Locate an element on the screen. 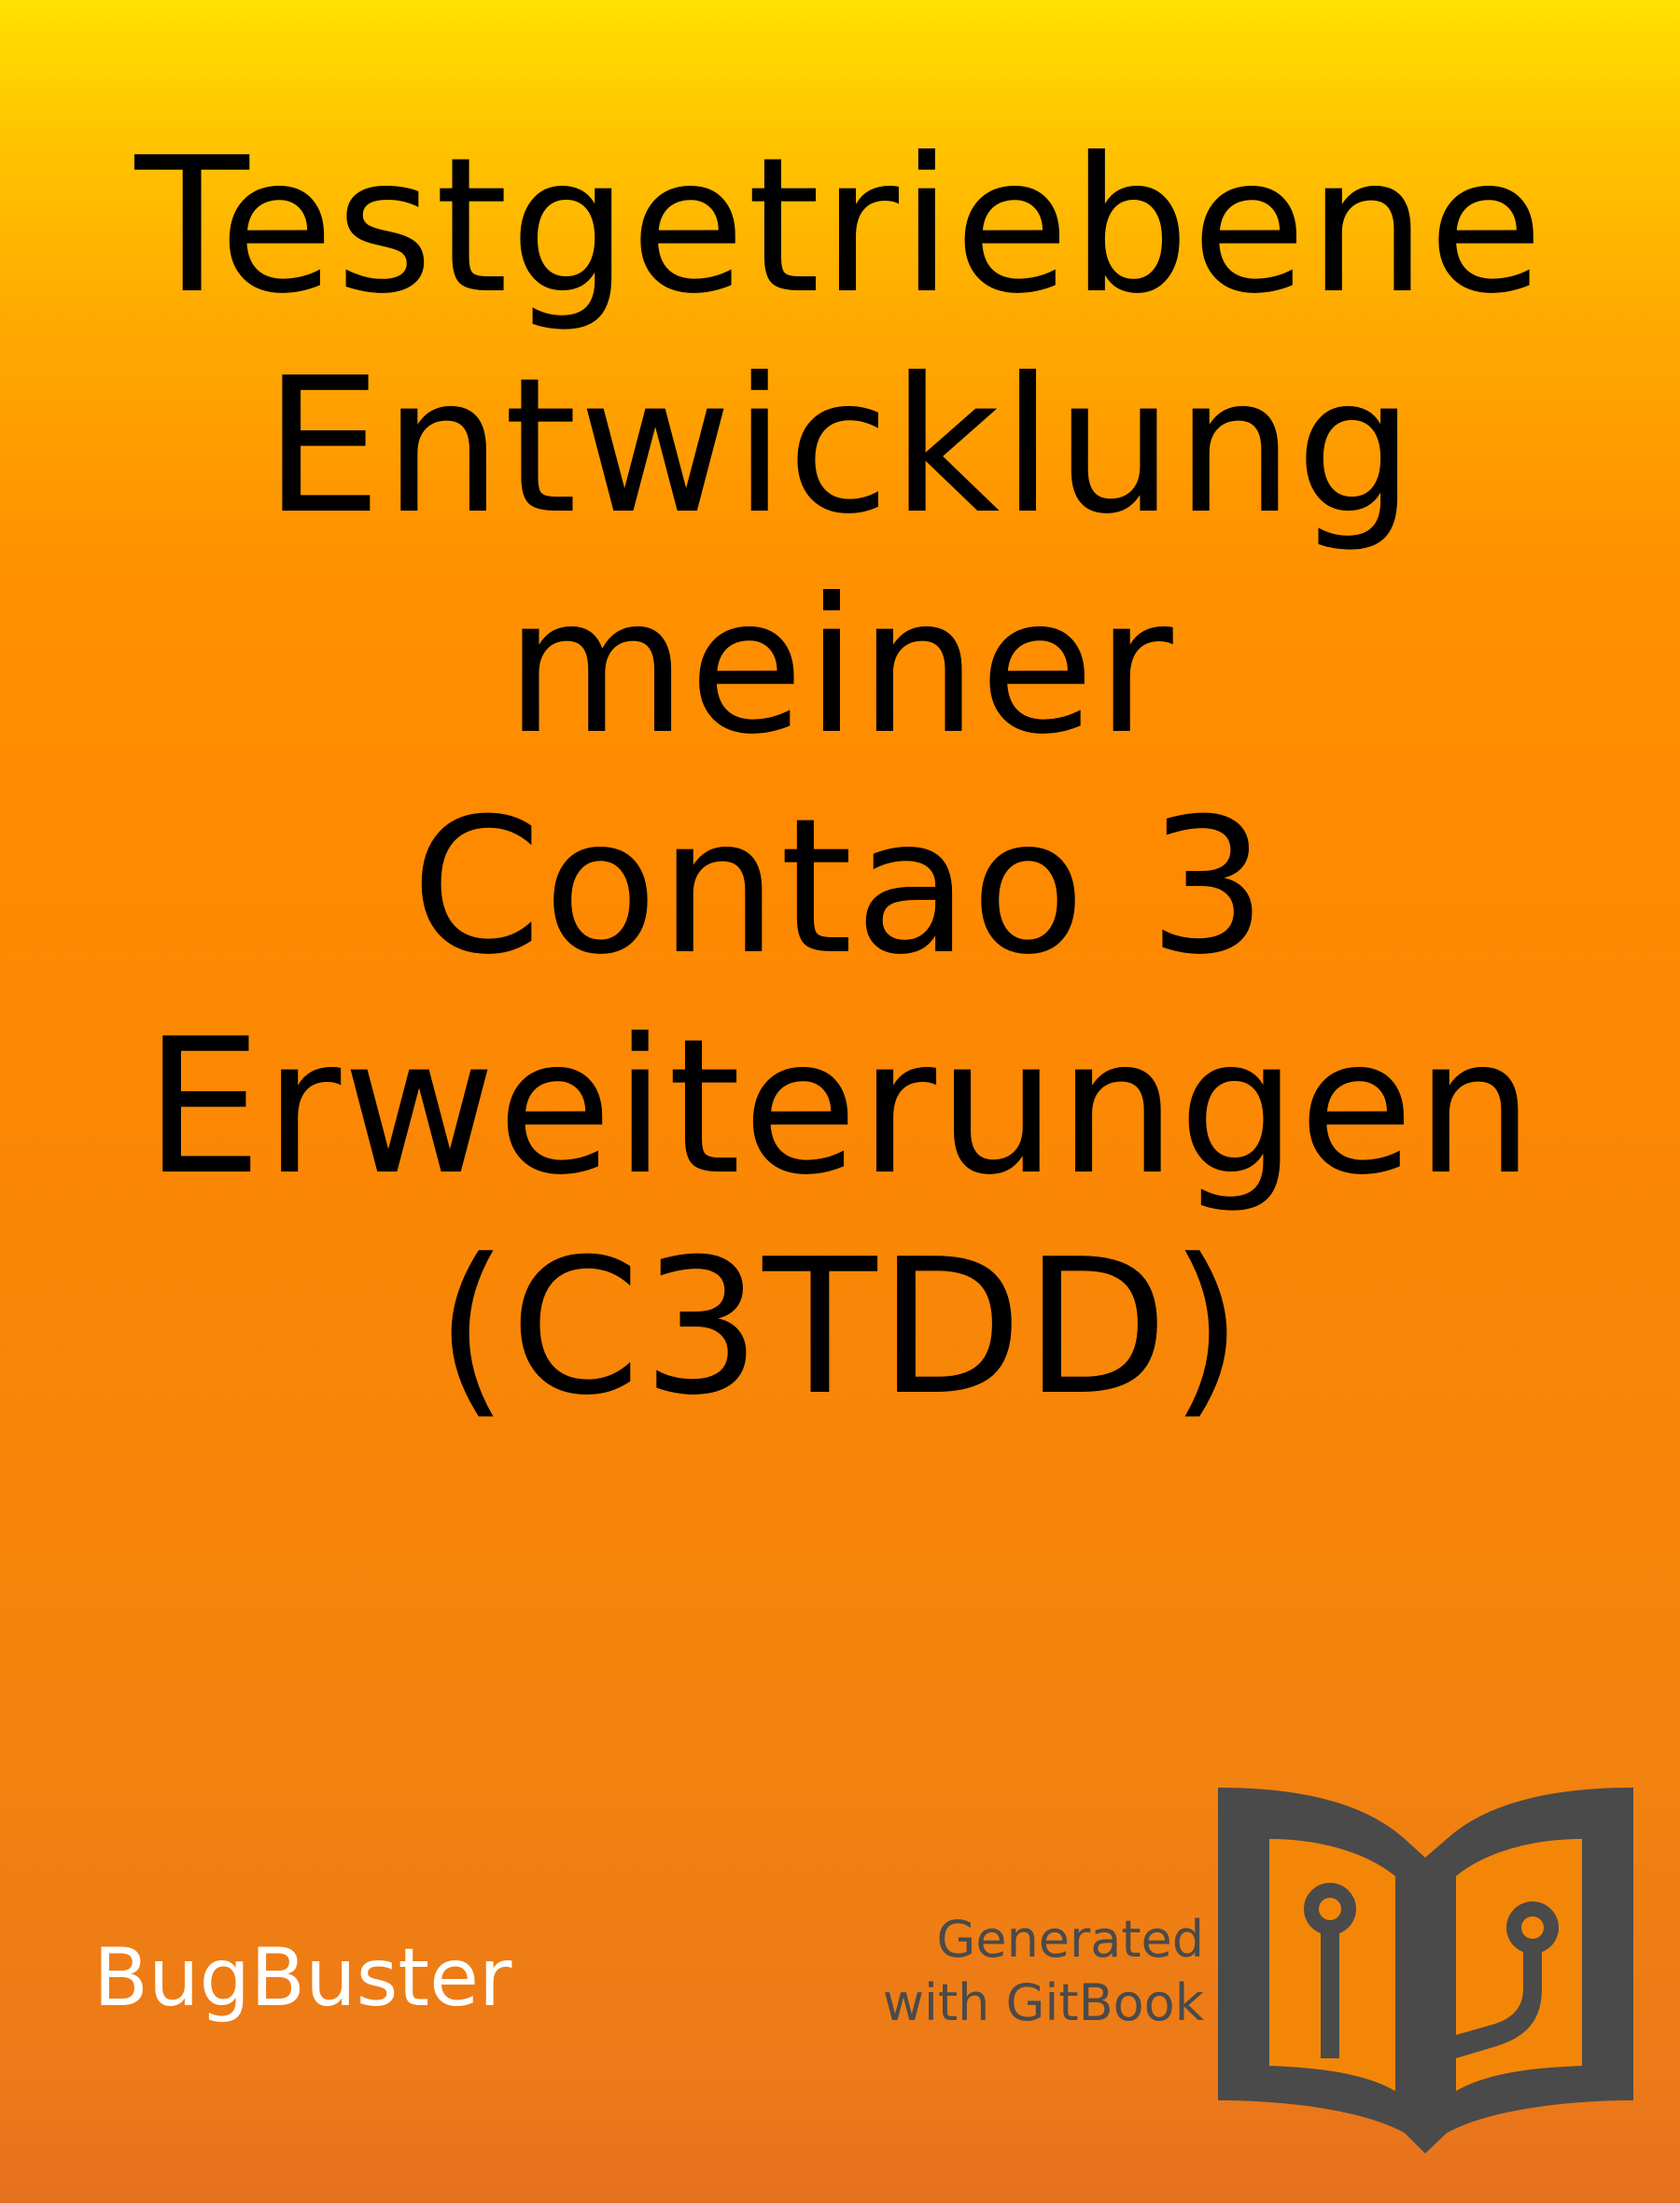 The height and width of the screenshot is (2203, 1680). author-name: BugBuster is located at coordinates (302, 1978).